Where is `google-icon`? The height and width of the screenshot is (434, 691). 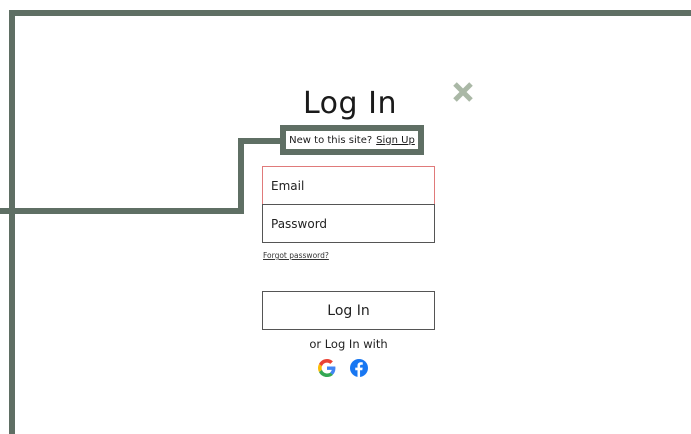
google-icon is located at coordinates (327, 368).